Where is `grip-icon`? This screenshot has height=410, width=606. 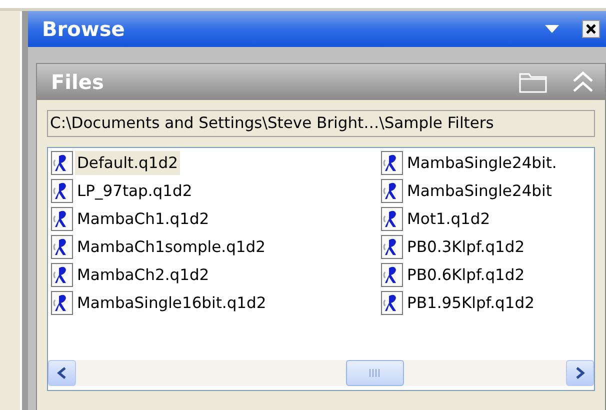
grip-icon is located at coordinates (375, 373).